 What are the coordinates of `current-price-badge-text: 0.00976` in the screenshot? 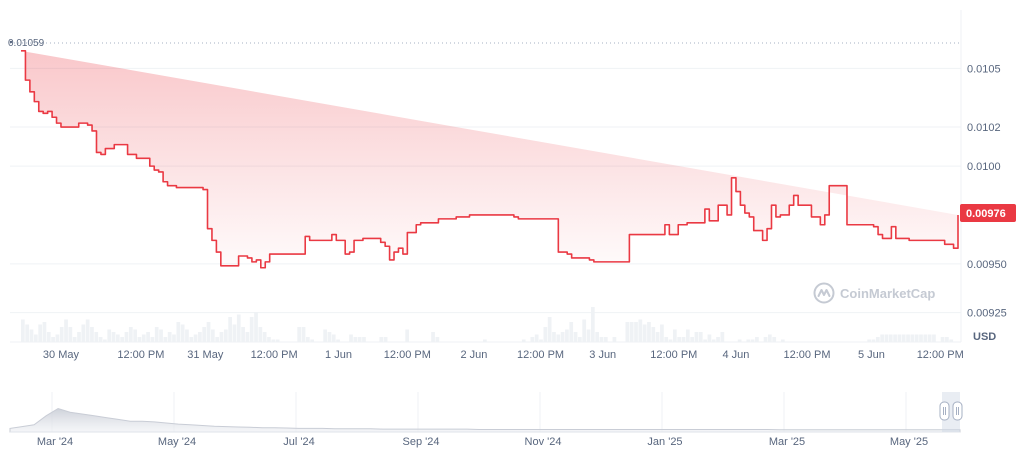 It's located at (986, 214).